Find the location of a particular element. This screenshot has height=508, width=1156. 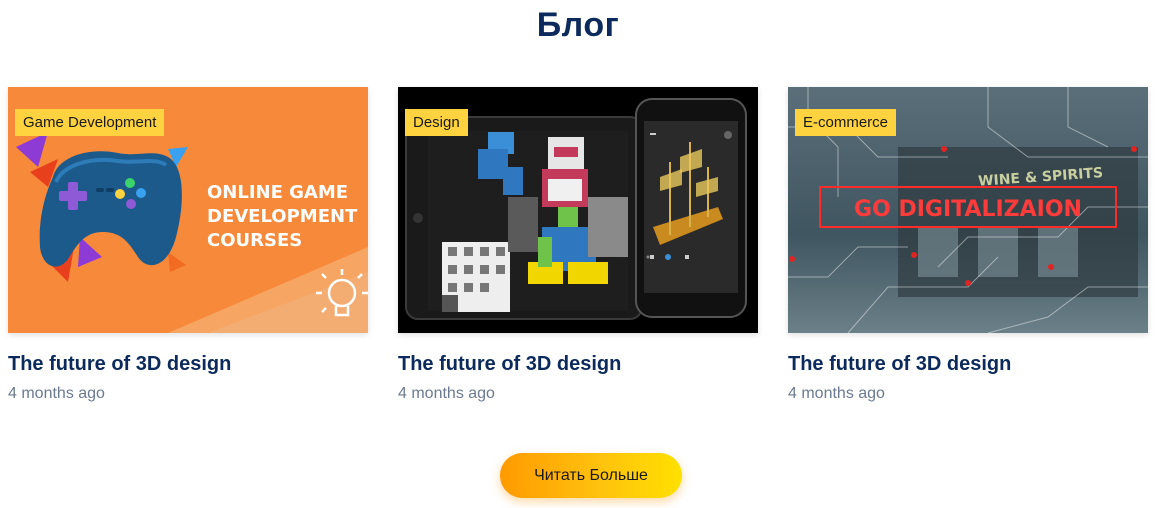

svg-text: ONLINE GAME is located at coordinates (277, 192).